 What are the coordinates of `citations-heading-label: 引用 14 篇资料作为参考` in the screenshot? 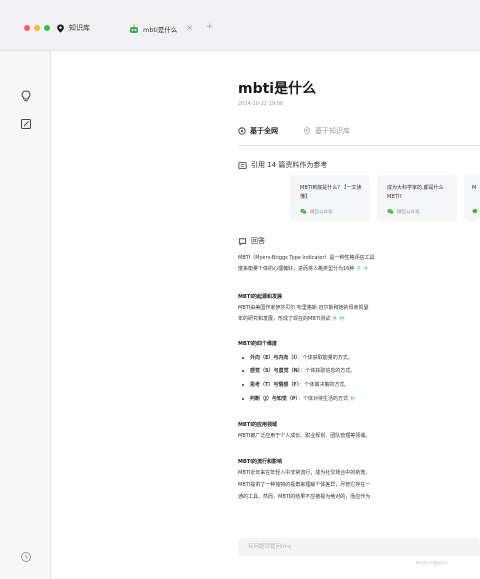 It's located at (289, 165).